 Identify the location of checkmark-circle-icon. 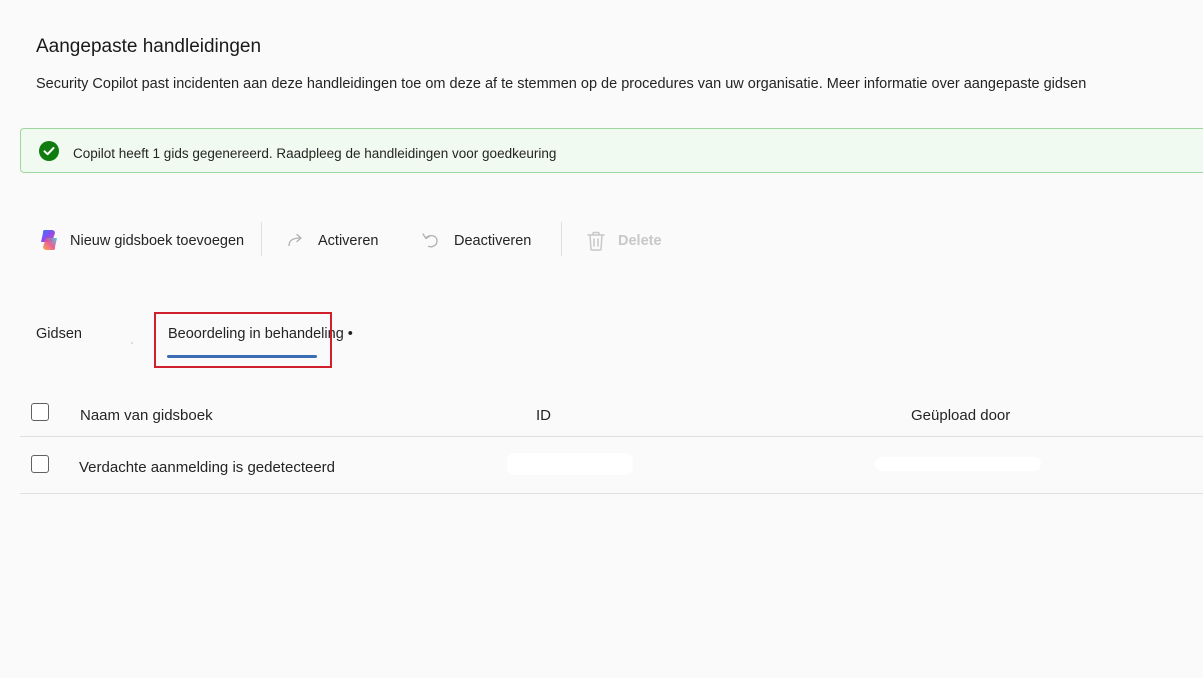
(49, 151).